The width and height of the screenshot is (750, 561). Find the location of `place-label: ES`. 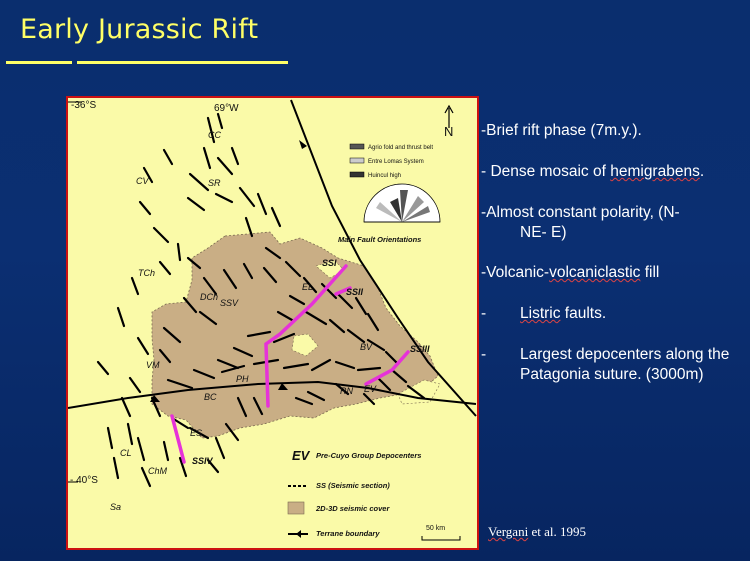

place-label: ES is located at coordinates (196, 433).